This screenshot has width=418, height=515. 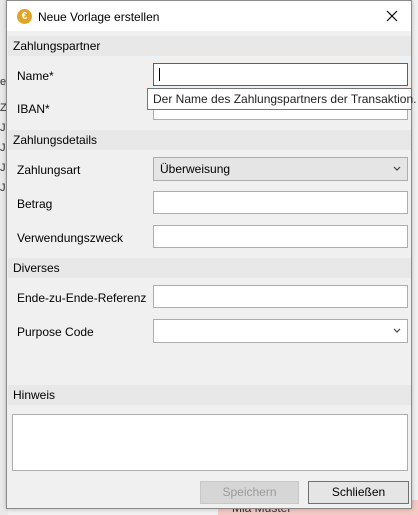 I want to click on section-header-misc: Diverses, so click(x=209, y=268).